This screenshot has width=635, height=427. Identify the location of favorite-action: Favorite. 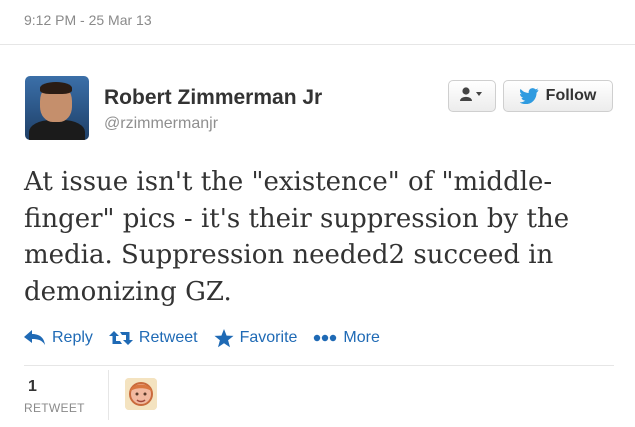
(256, 338).